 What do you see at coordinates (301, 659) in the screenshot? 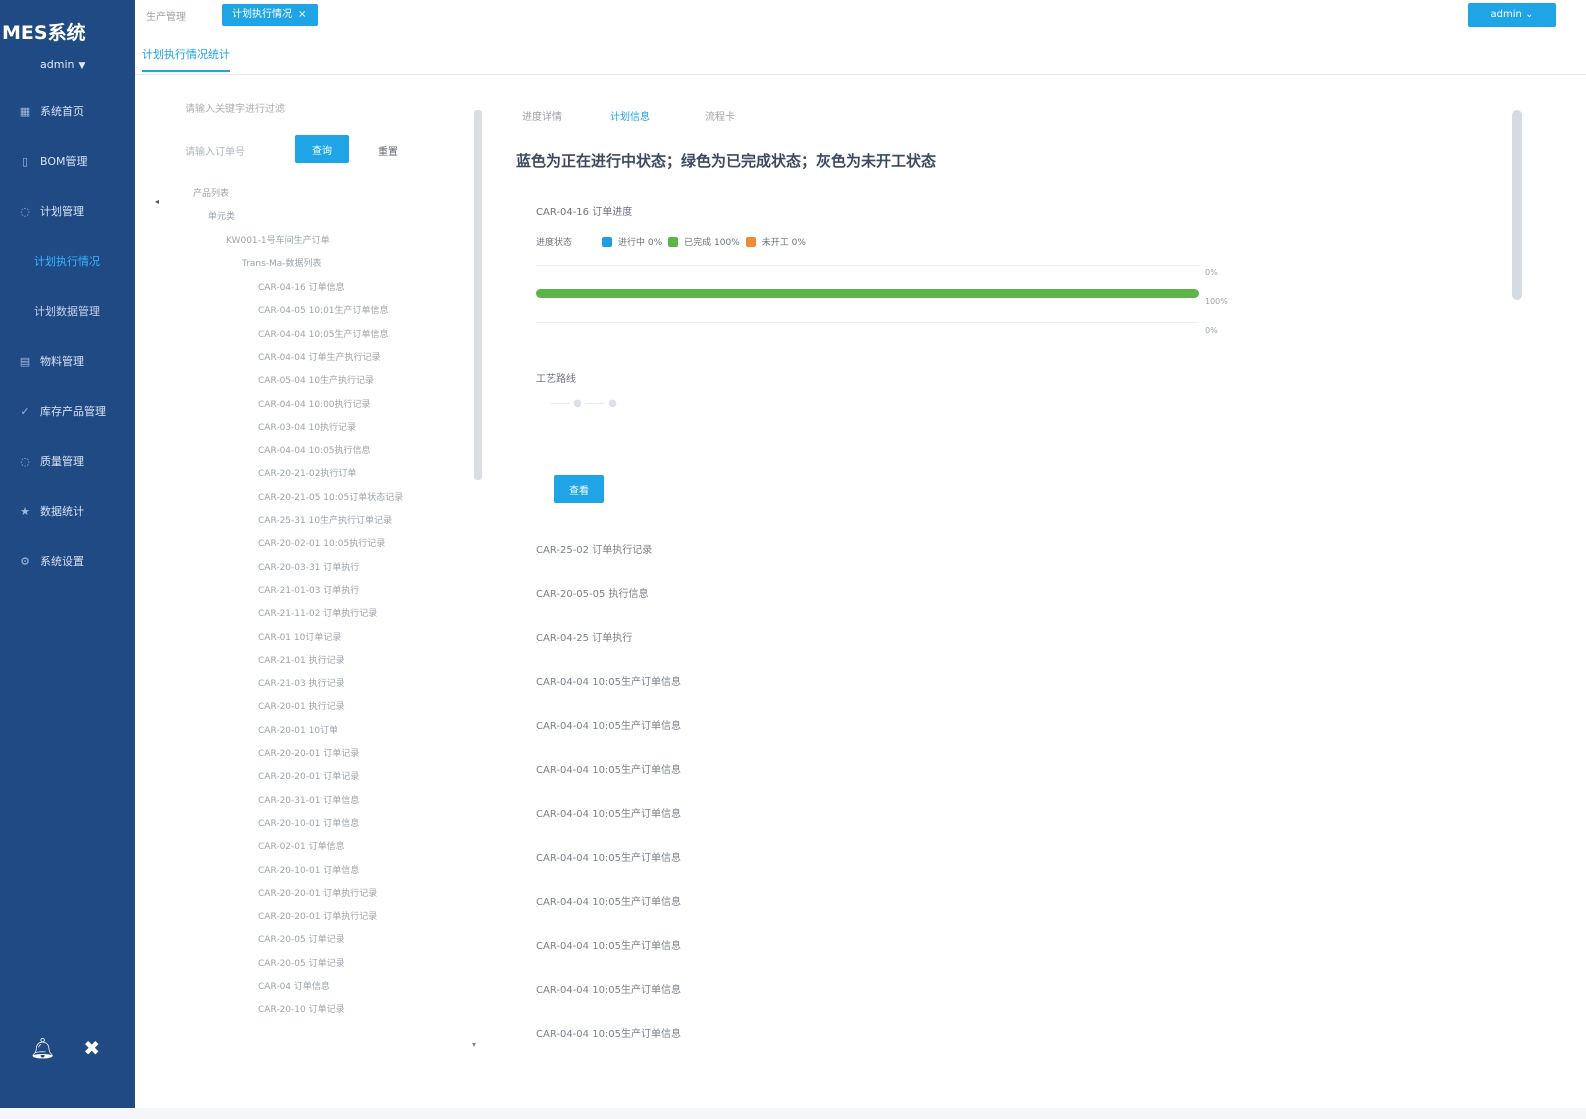
I see `tree-leaf-item: CAR-21-01 执行记录` at bounding box center [301, 659].